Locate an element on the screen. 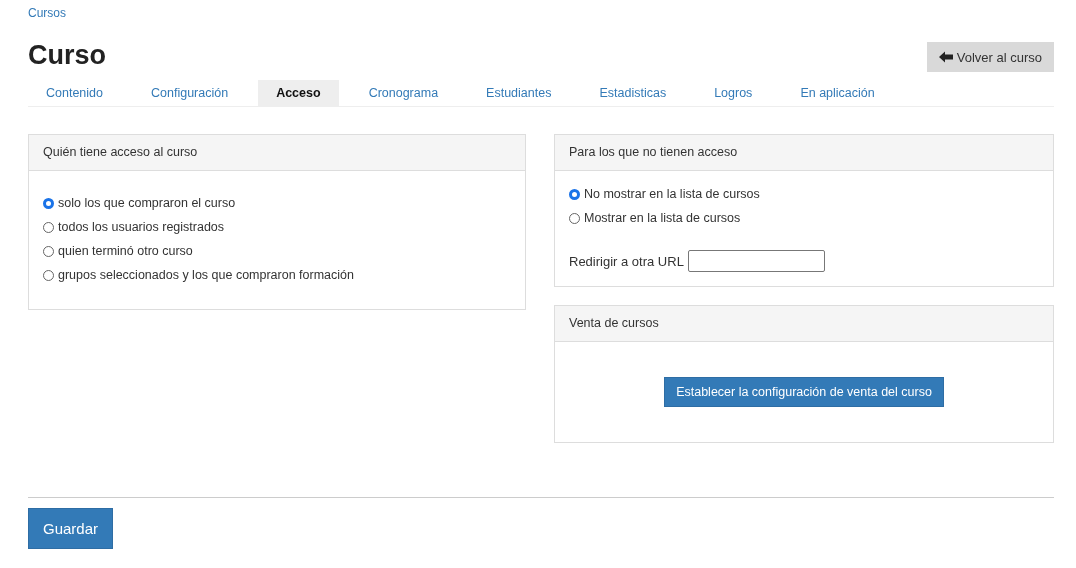 The width and height of the screenshot is (1076, 568). option-label: grupos seleccionados y los que compraron formación is located at coordinates (206, 275).